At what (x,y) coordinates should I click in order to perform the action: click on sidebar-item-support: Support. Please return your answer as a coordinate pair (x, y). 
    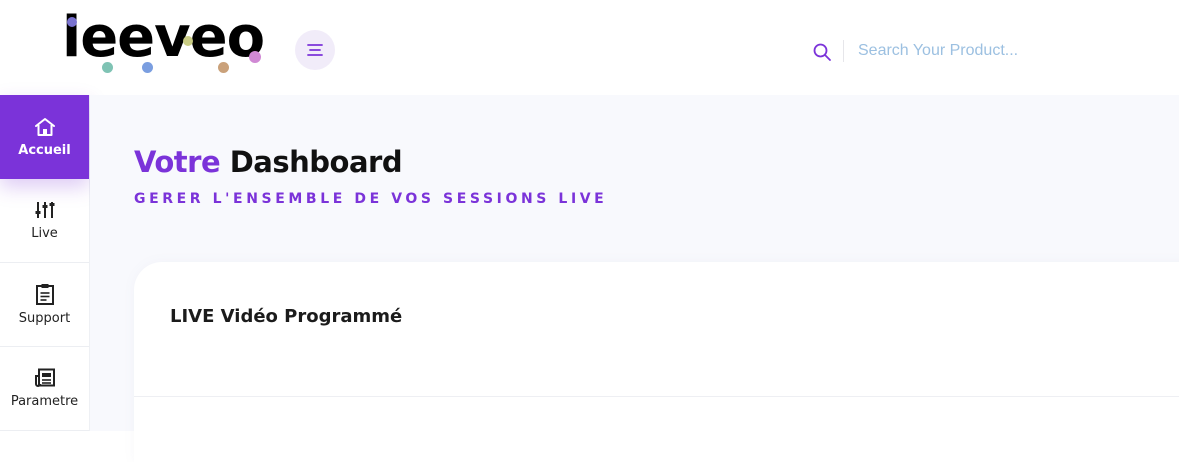
    Looking at the image, I should click on (44, 305).